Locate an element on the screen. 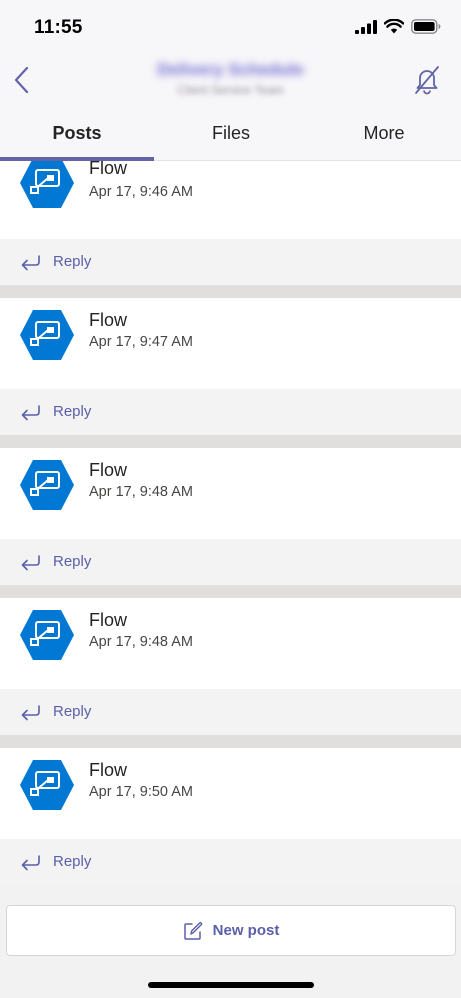 The image size is (461, 998). signal-icon is located at coordinates (366, 26).